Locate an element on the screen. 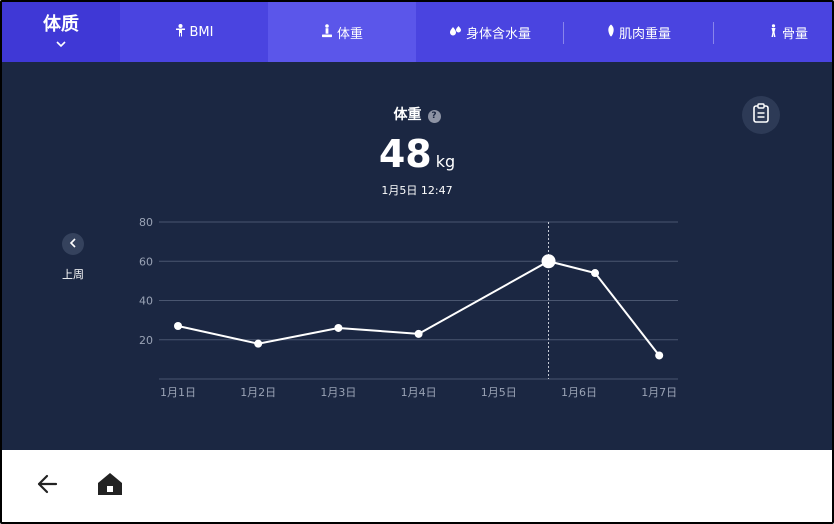  arrow-left-icon is located at coordinates (47, 486).